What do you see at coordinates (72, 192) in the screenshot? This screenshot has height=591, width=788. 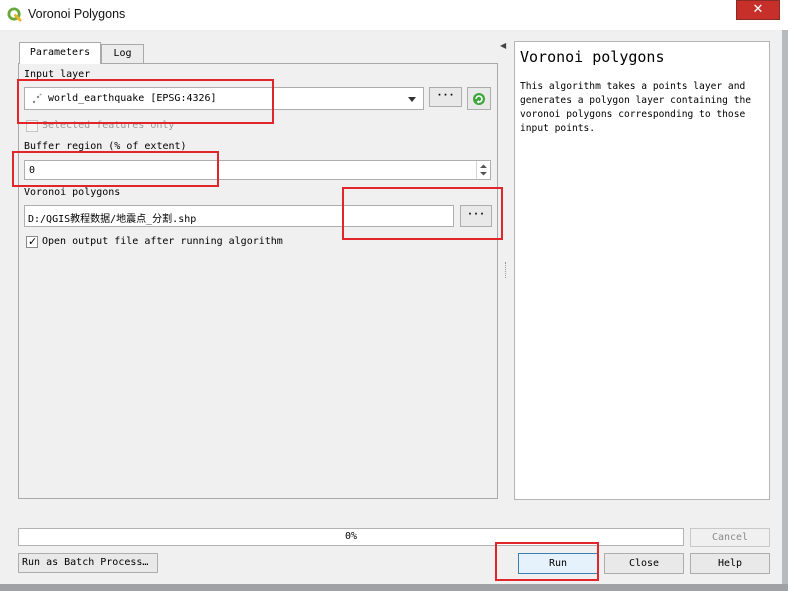 I see `output-label: Voronoi polygons` at bounding box center [72, 192].